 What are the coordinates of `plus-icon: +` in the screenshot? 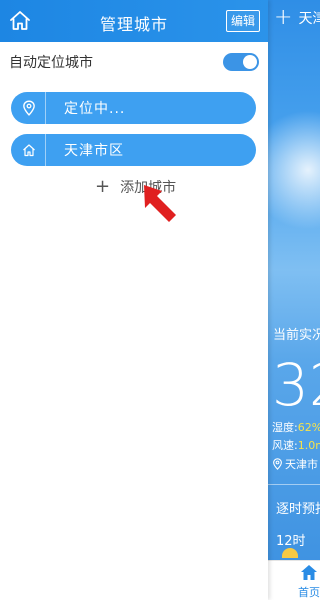 It's located at (103, 186).